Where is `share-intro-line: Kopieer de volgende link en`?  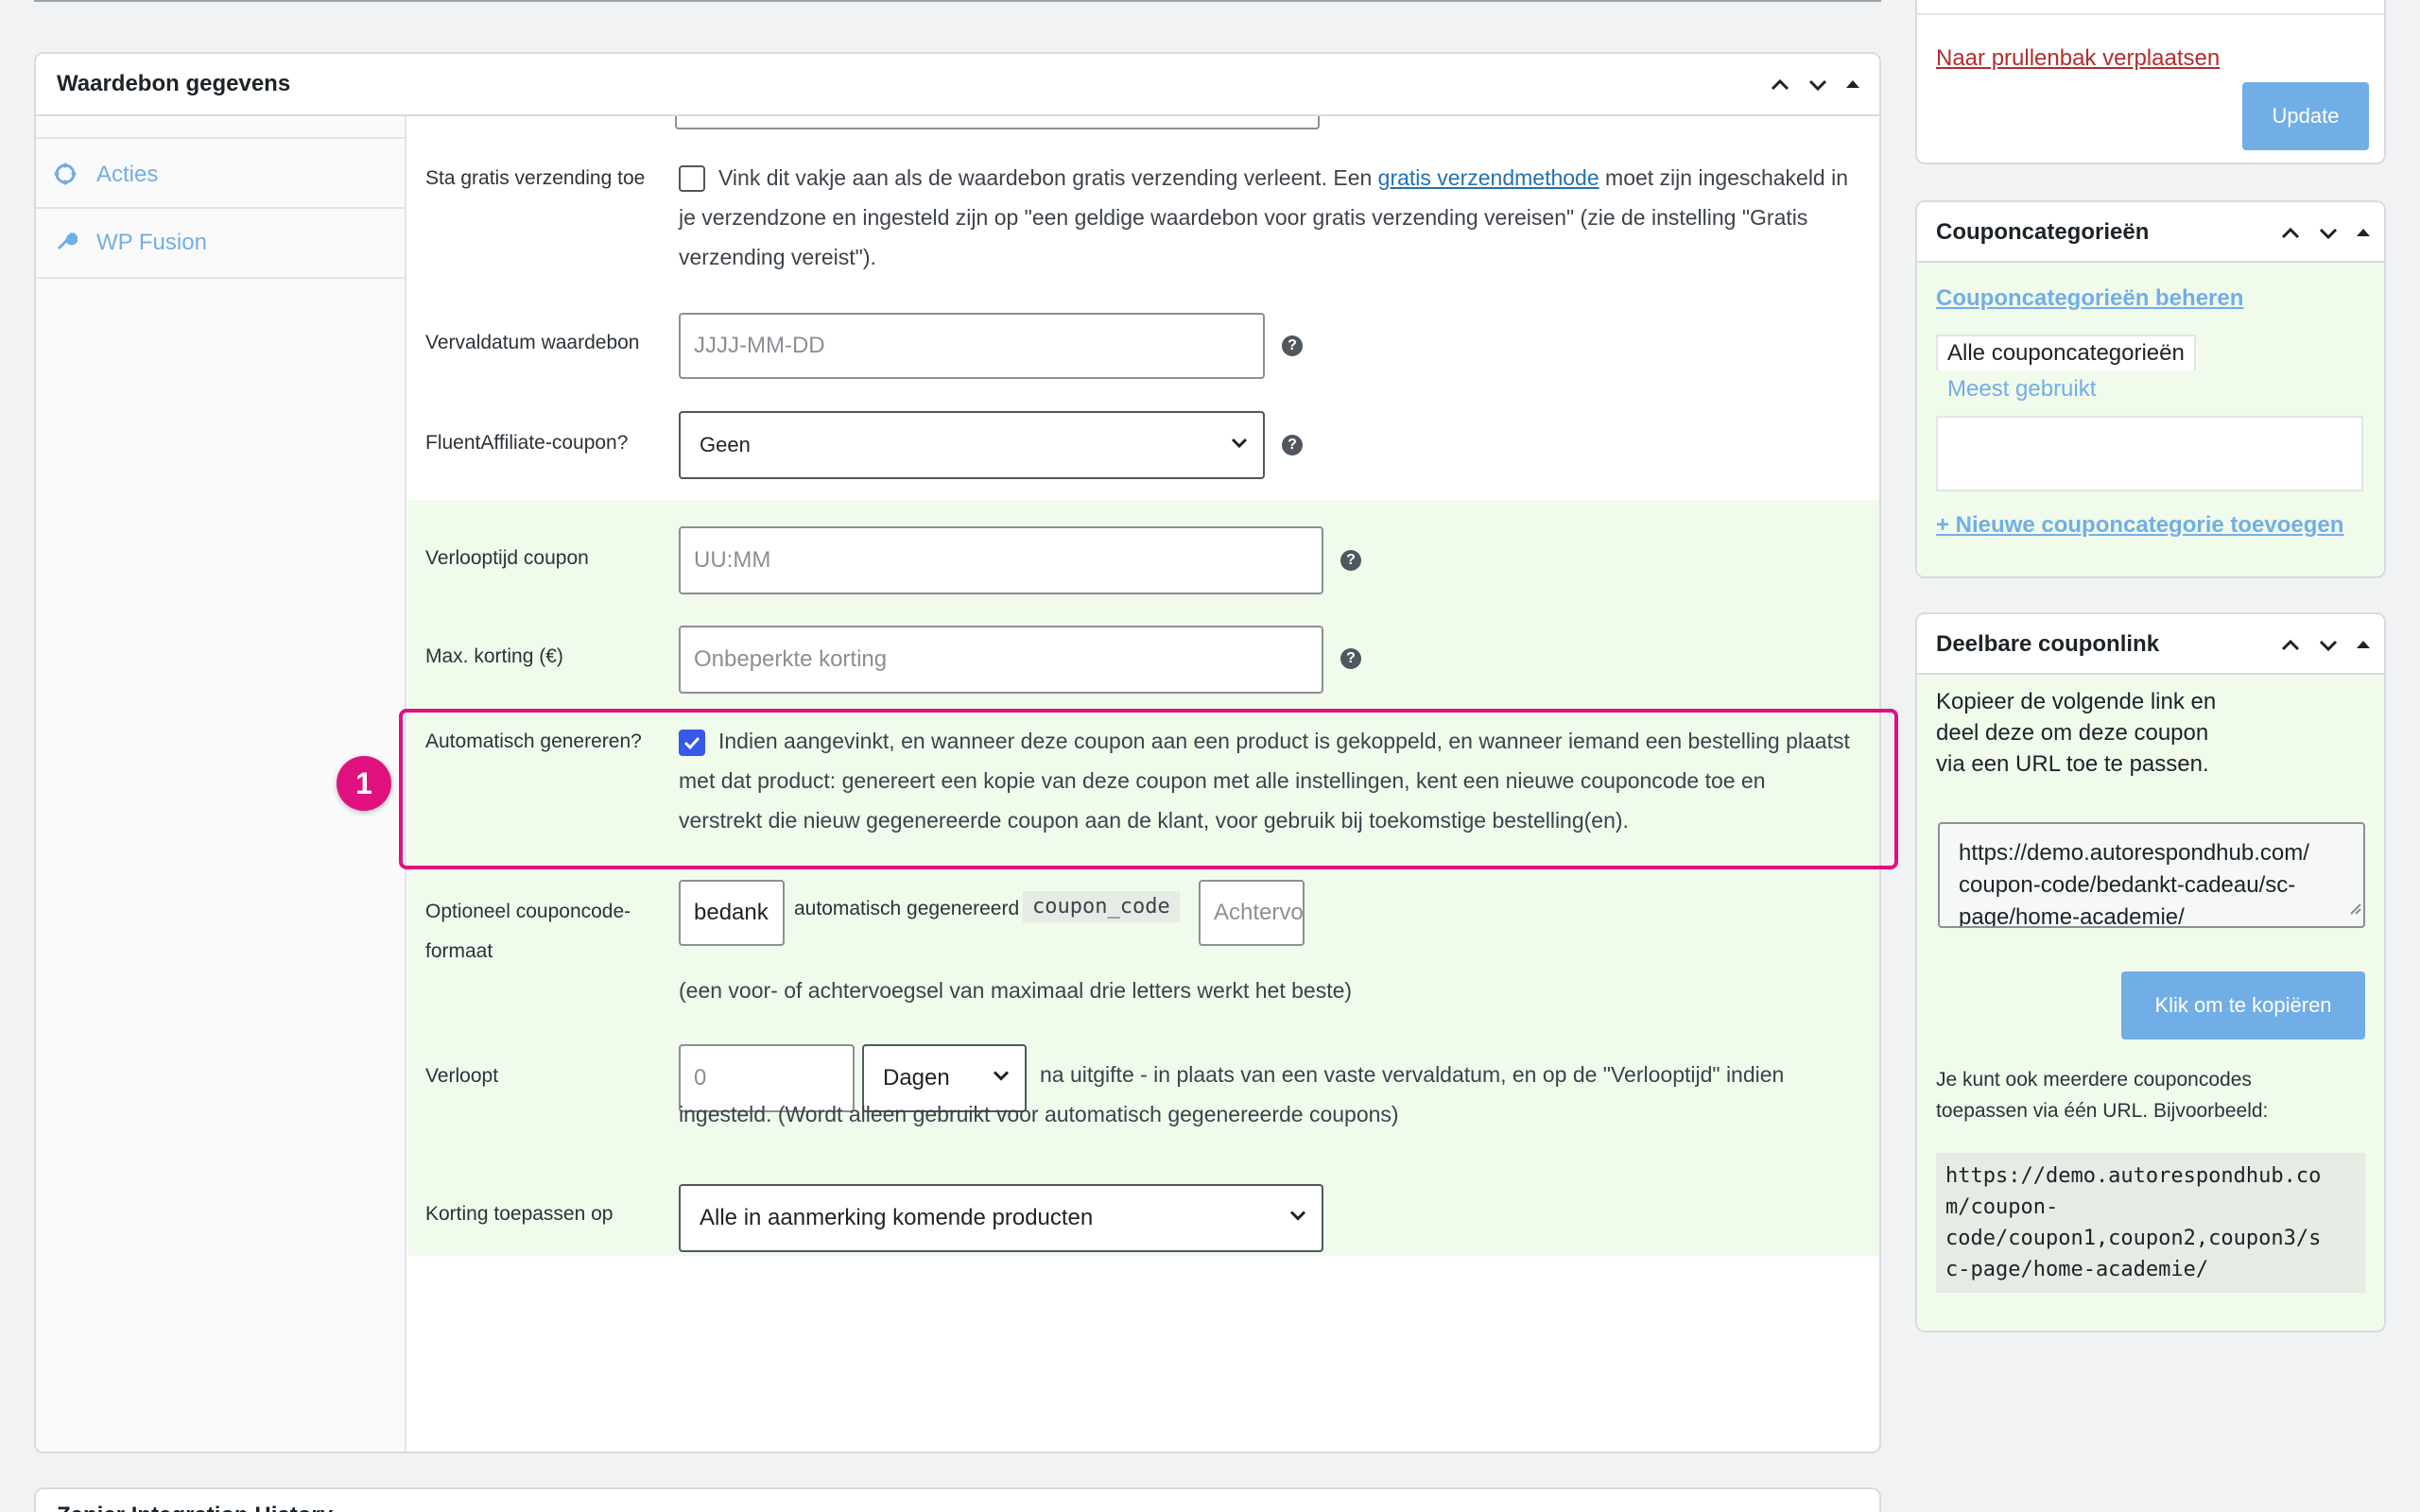
share-intro-line: Kopieer de volgende link en is located at coordinates (2076, 701).